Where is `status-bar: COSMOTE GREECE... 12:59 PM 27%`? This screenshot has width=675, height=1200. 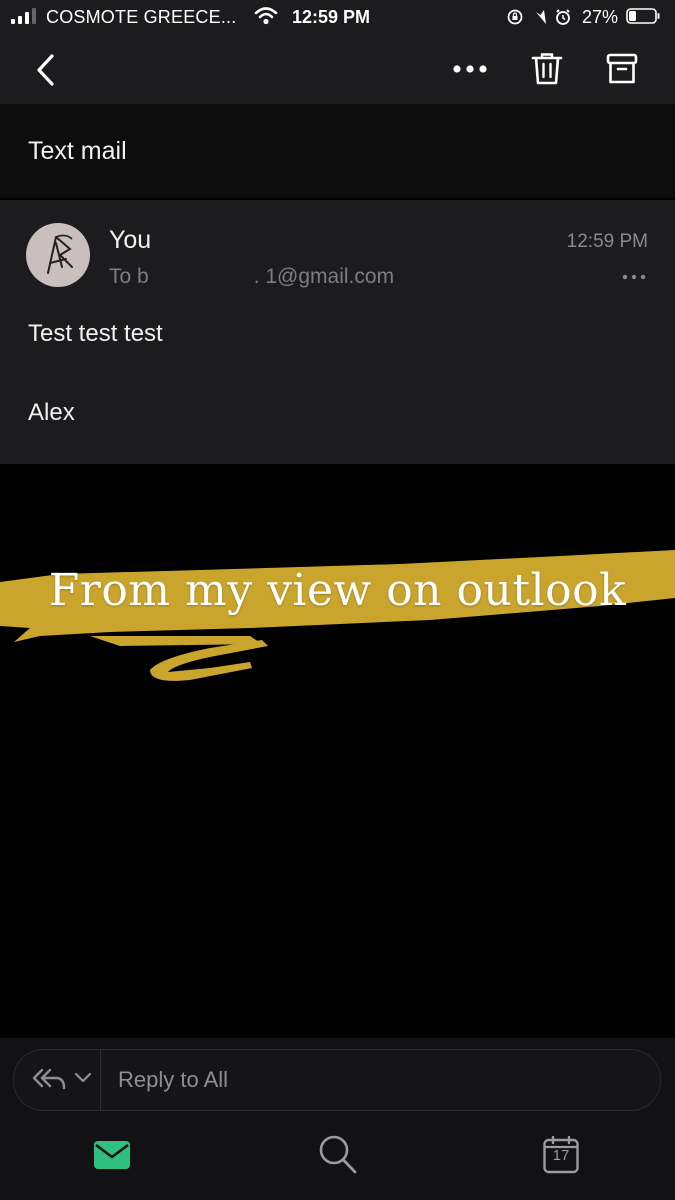
status-bar: COSMOTE GREECE... 12:59 PM 27% is located at coordinates (337, 18).